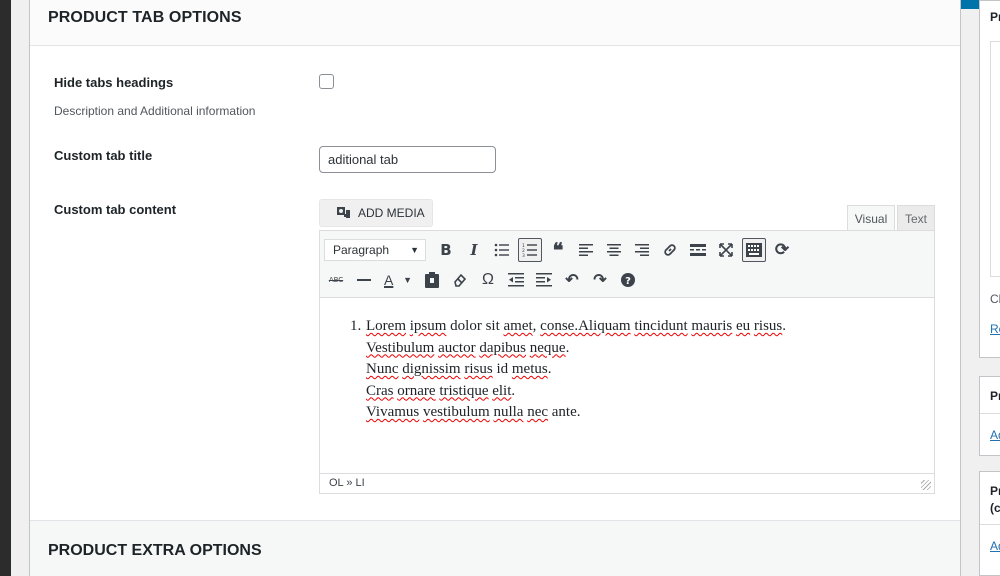 This screenshot has width=1000, height=576. I want to click on blockquote-icon: ❝, so click(558, 250).